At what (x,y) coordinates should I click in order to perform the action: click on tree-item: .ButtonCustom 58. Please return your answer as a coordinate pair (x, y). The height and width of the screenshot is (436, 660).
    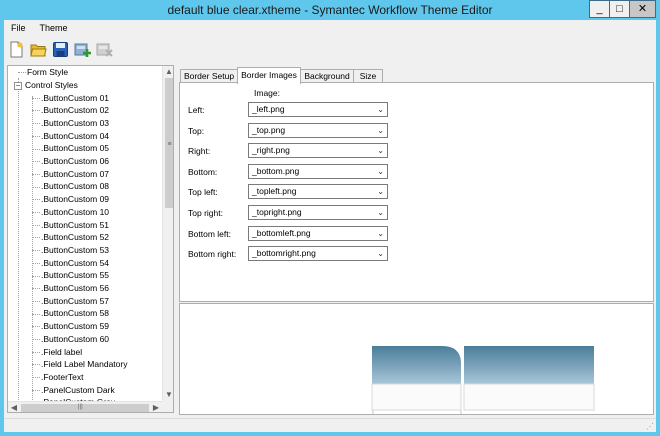
    Looking at the image, I should click on (70, 313).